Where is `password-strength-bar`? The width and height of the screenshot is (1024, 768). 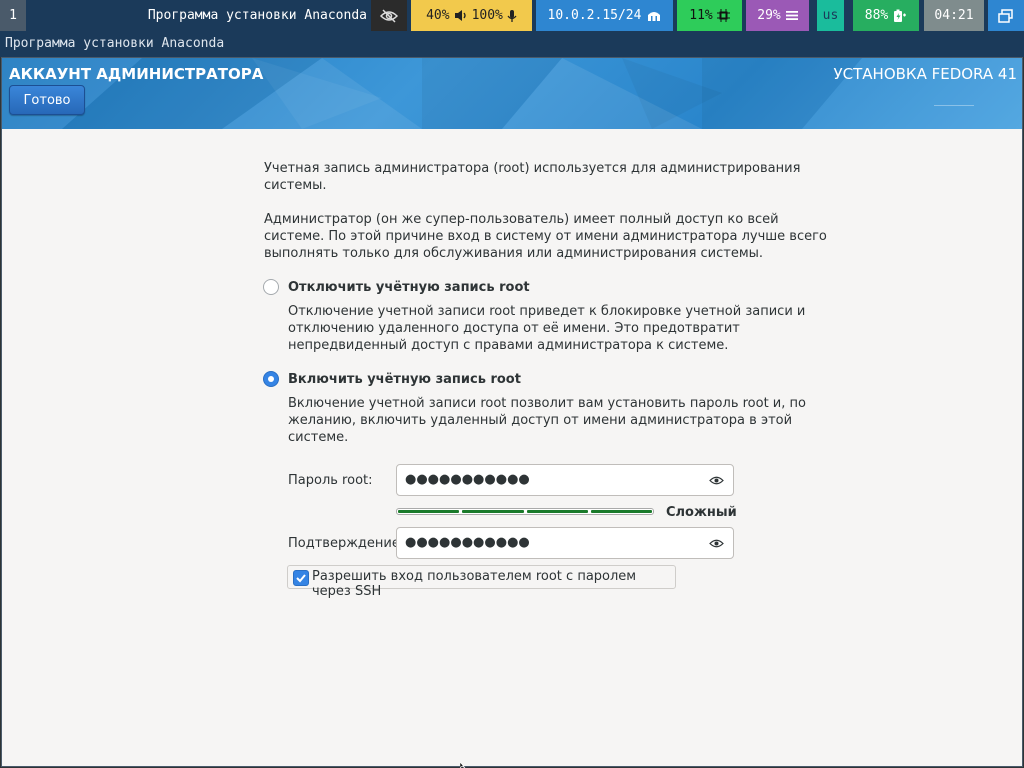
password-strength-bar is located at coordinates (525, 511).